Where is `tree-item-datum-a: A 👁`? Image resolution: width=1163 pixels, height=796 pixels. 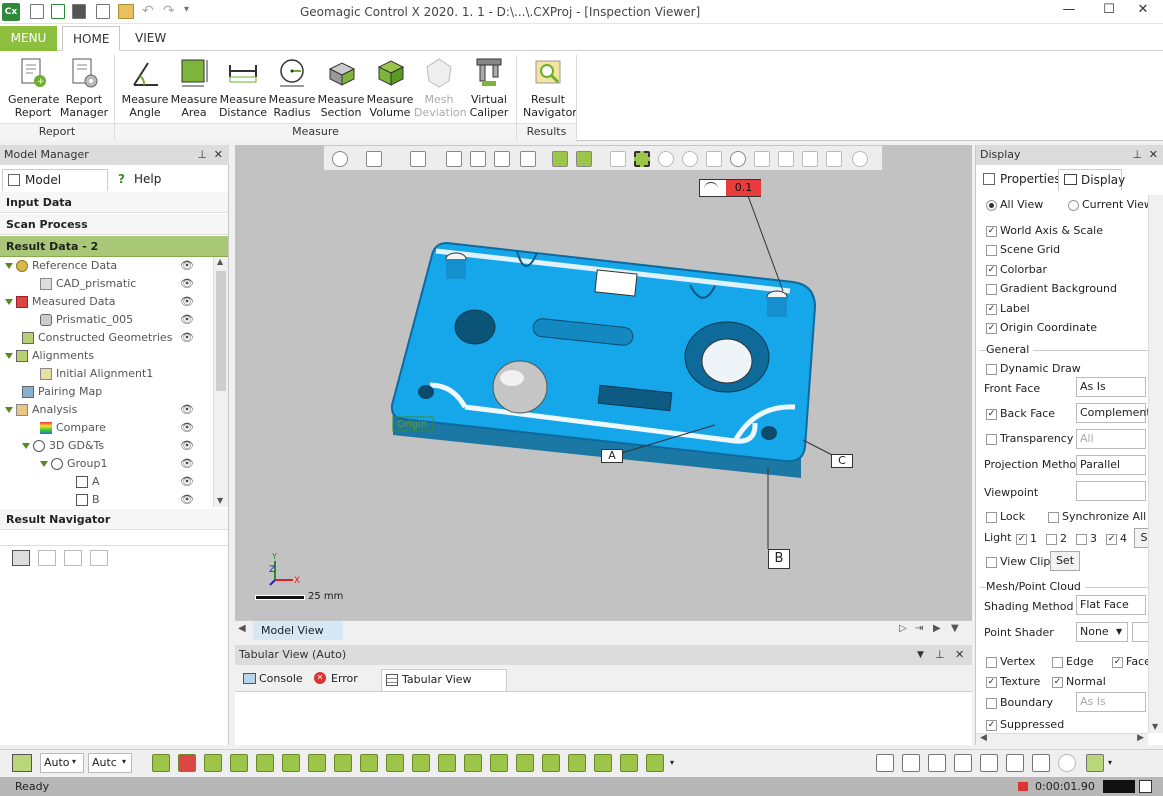 tree-item-datum-a: A 👁 is located at coordinates (135, 482).